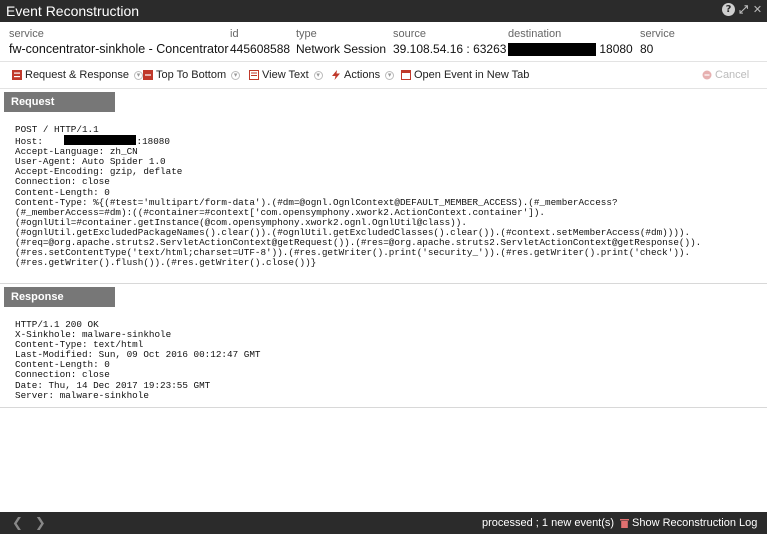 This screenshot has width=767, height=534. I want to click on meta-id-value: 445608588, so click(260, 49).